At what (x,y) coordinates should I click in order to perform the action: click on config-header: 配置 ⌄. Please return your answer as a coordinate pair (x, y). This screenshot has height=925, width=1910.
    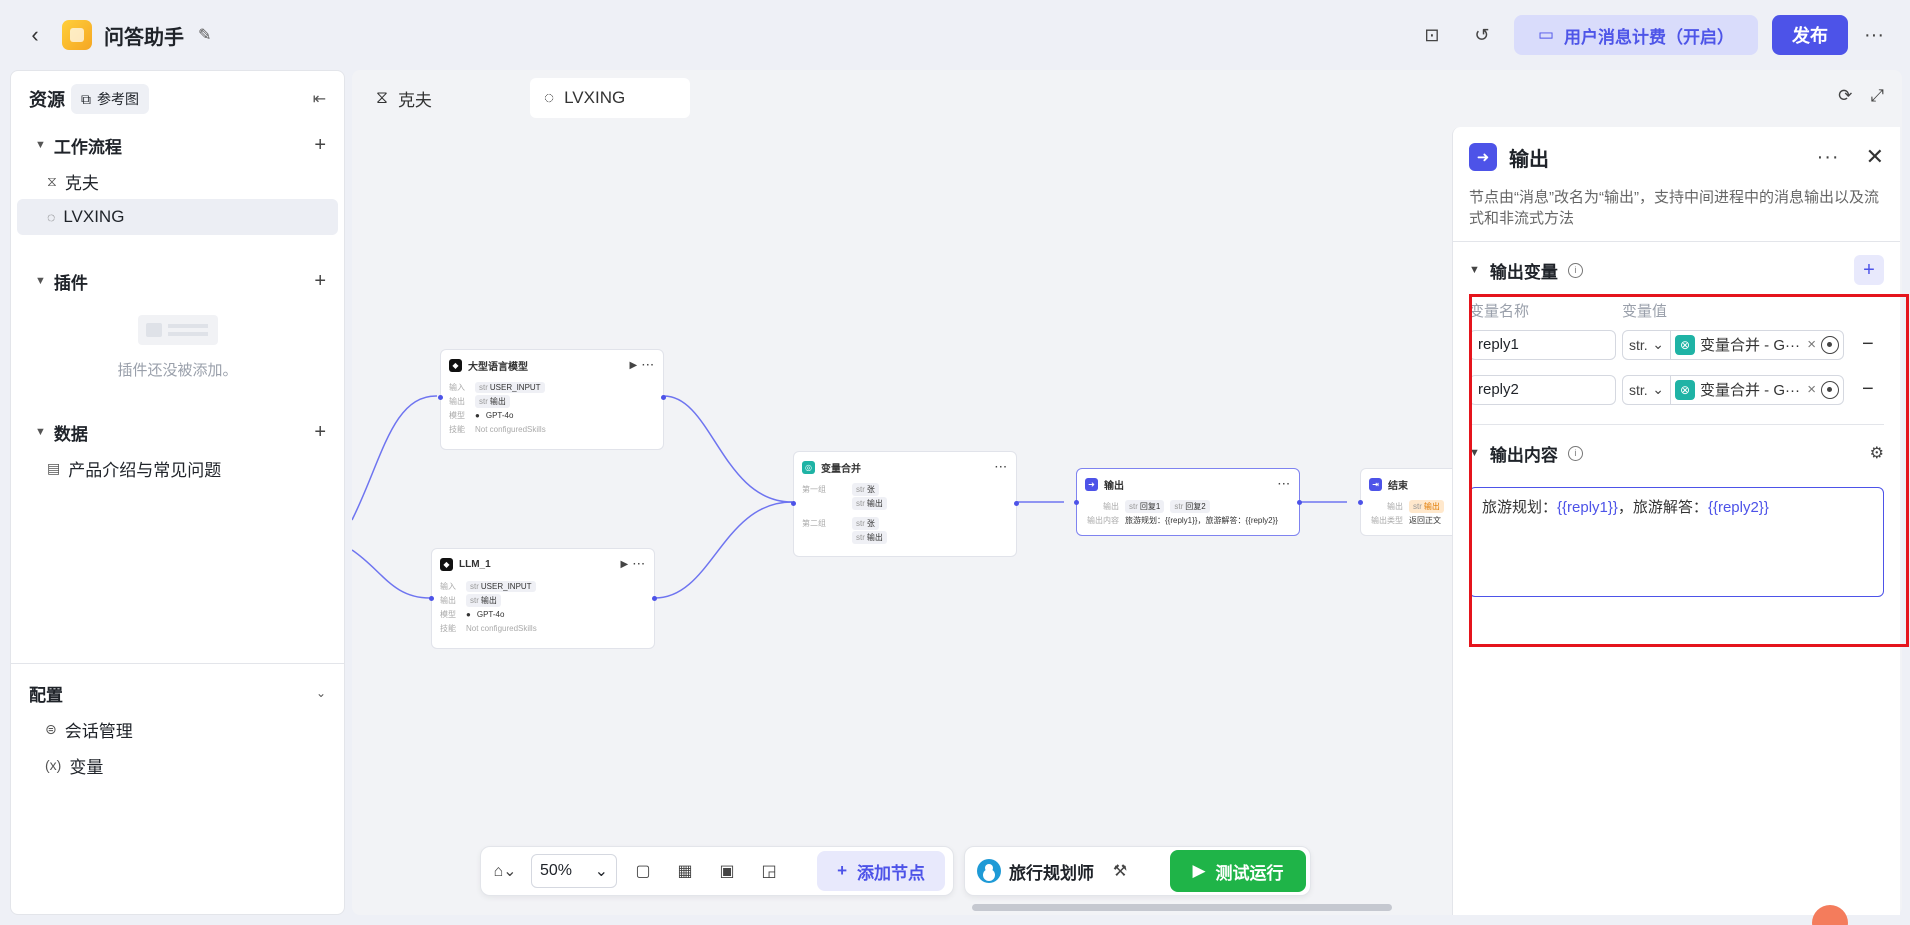
    Looking at the image, I should click on (177, 693).